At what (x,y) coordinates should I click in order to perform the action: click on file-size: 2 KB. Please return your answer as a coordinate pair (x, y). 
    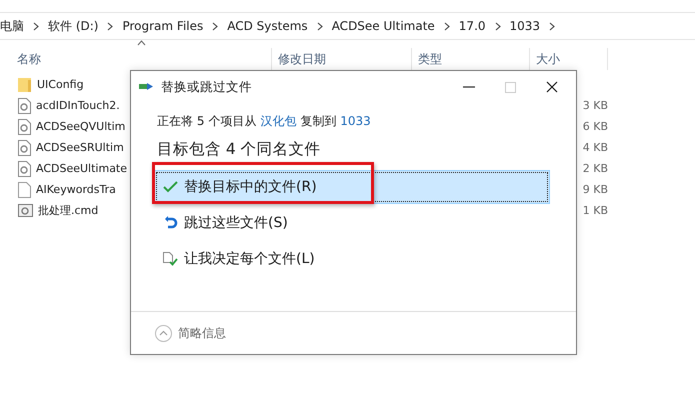
    Looking at the image, I should click on (595, 168).